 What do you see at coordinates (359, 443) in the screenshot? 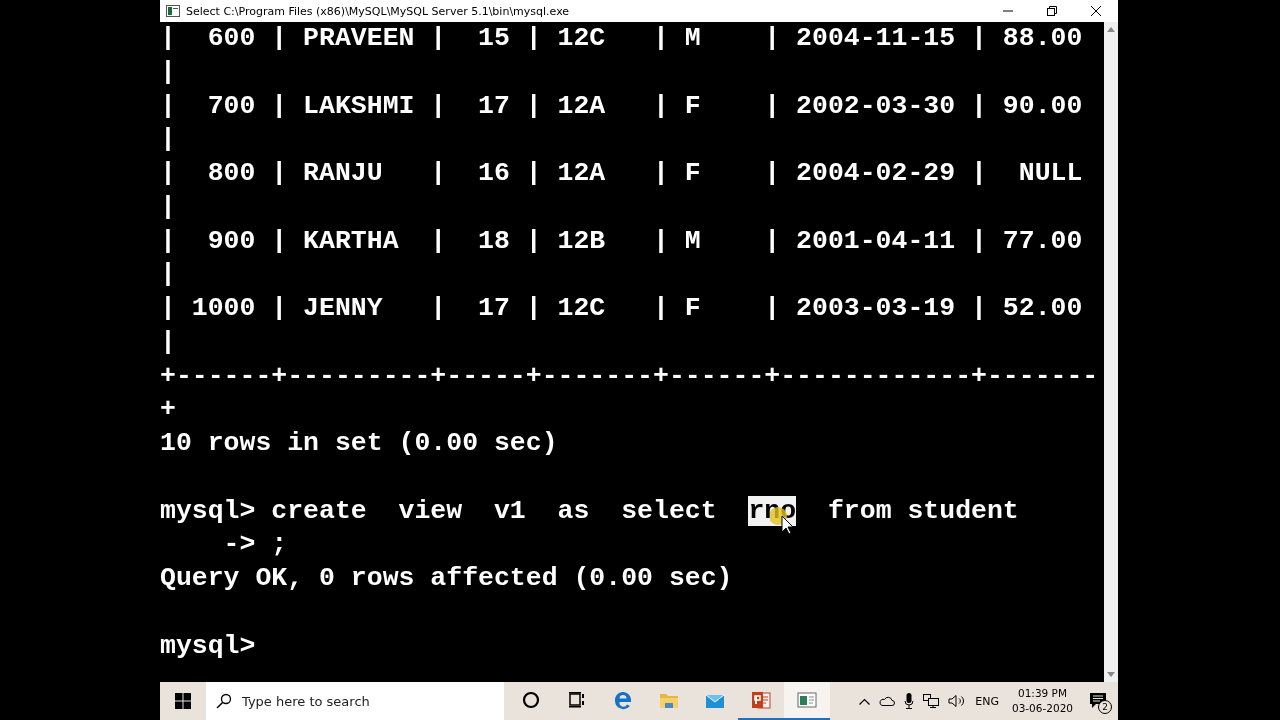
I see `console-text: 10 rows in set (0.00 sec)` at bounding box center [359, 443].